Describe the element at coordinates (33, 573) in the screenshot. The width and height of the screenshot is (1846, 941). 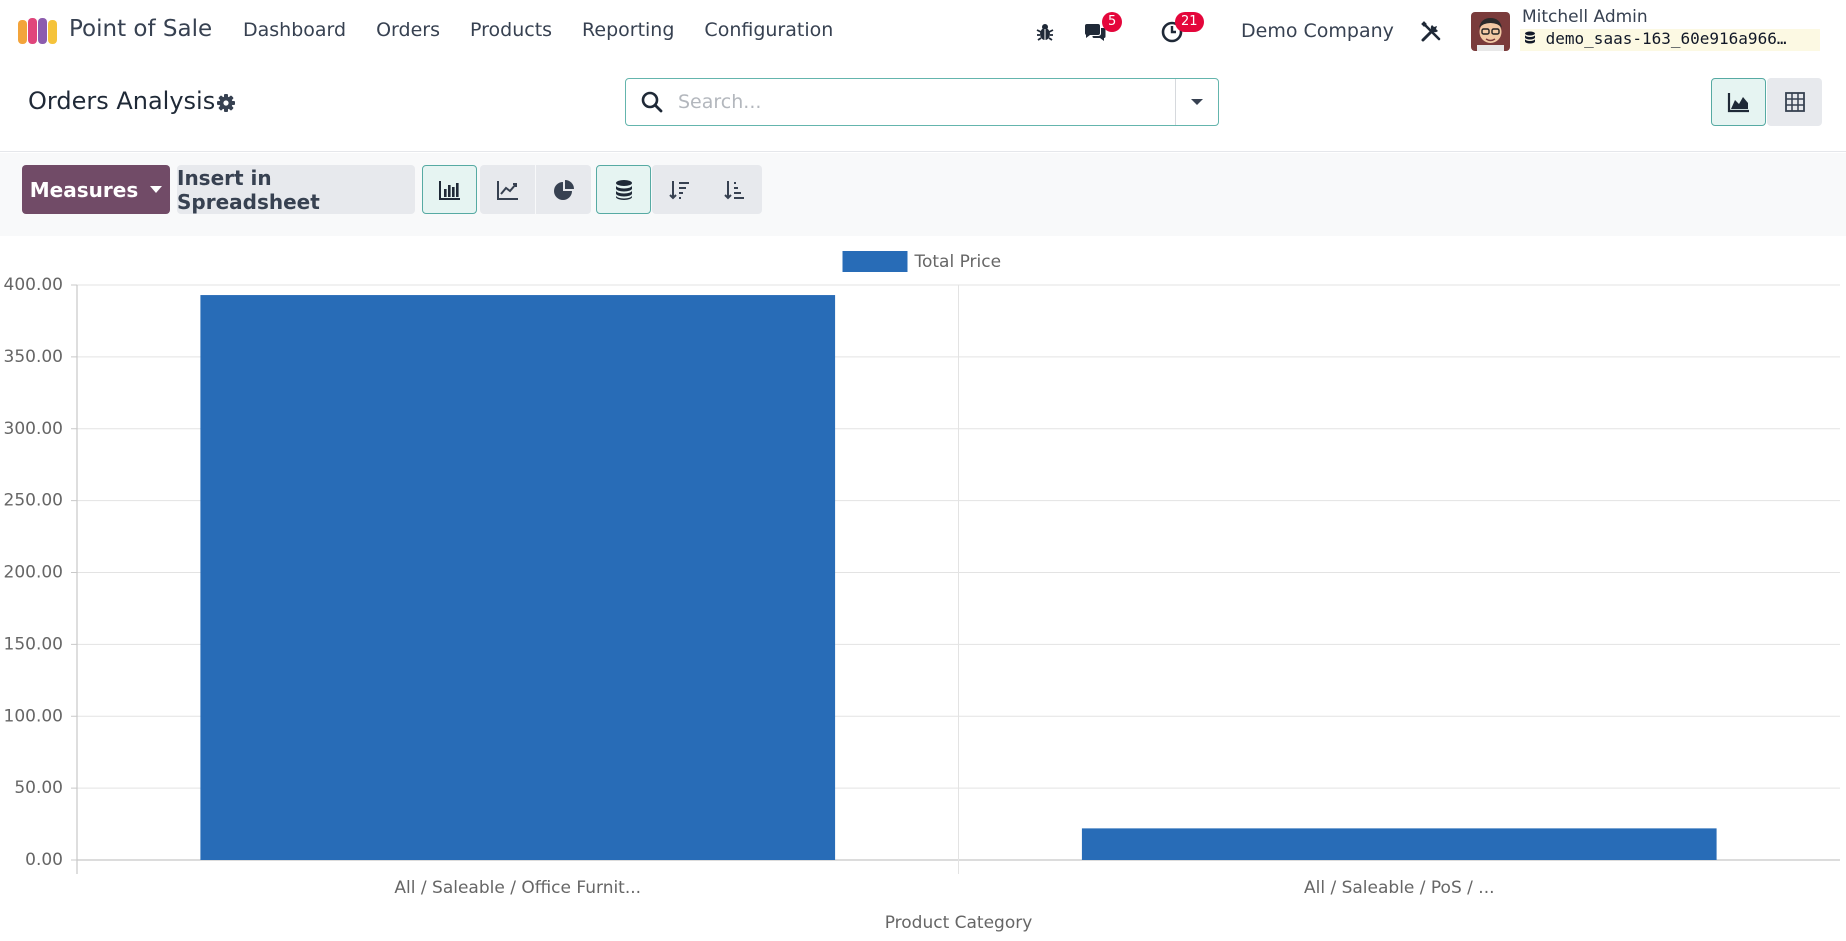
I see `y-tick-label: 200.00` at that location.